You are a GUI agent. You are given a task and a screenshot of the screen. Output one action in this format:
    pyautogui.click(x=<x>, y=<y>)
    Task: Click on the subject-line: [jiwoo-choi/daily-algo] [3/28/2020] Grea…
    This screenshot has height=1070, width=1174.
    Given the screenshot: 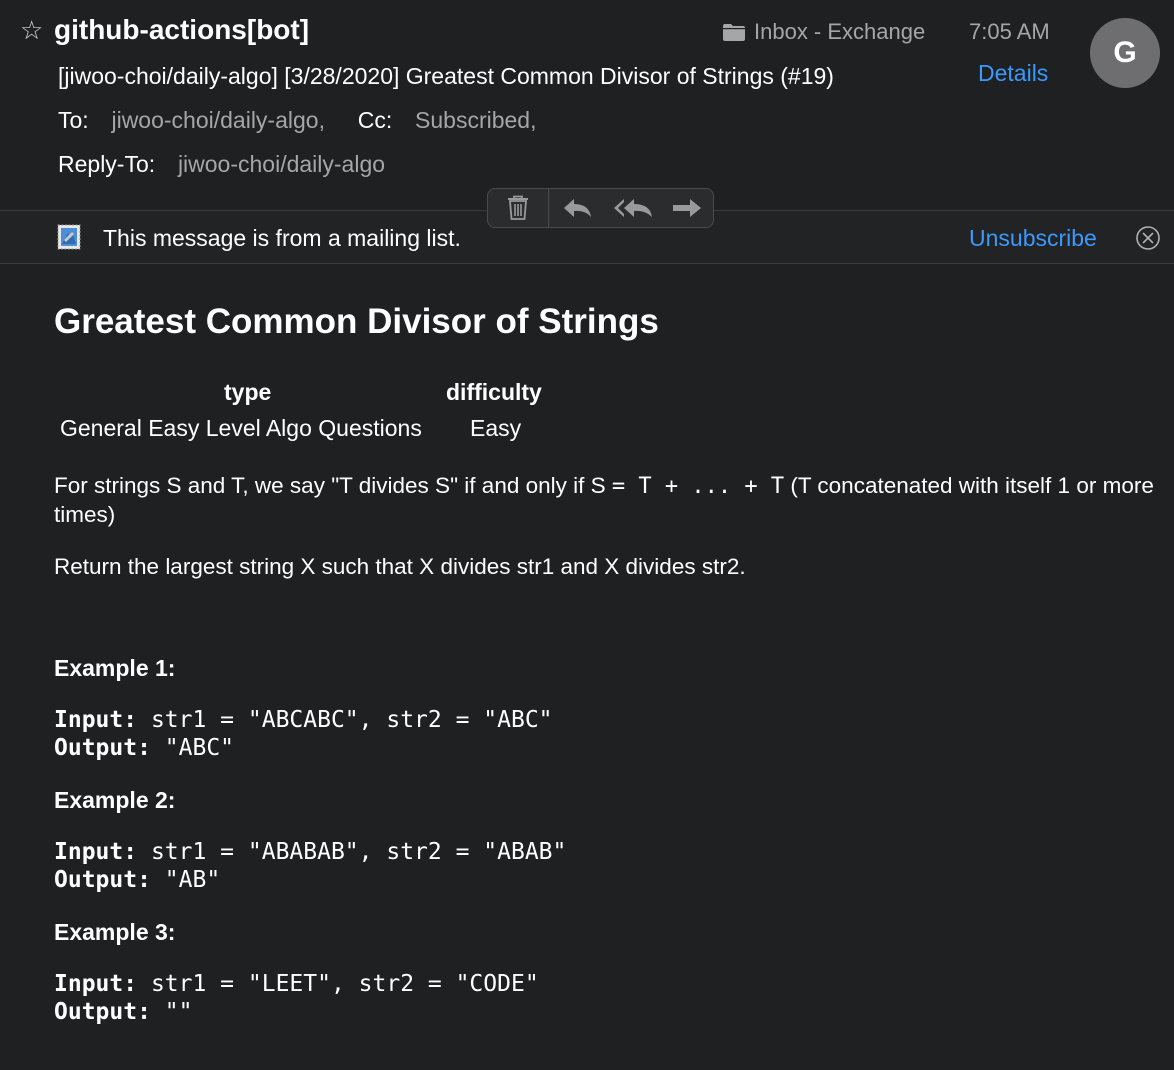 What is the action you would take?
    pyautogui.click(x=446, y=76)
    